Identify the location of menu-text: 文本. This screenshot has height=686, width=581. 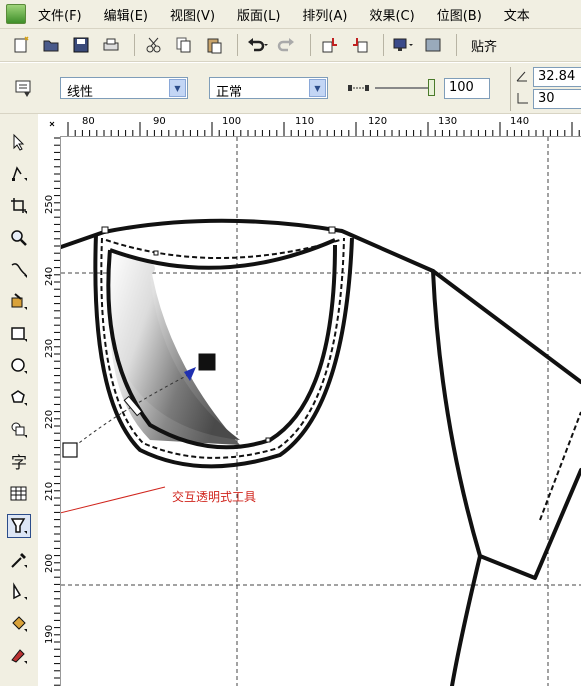
(517, 14).